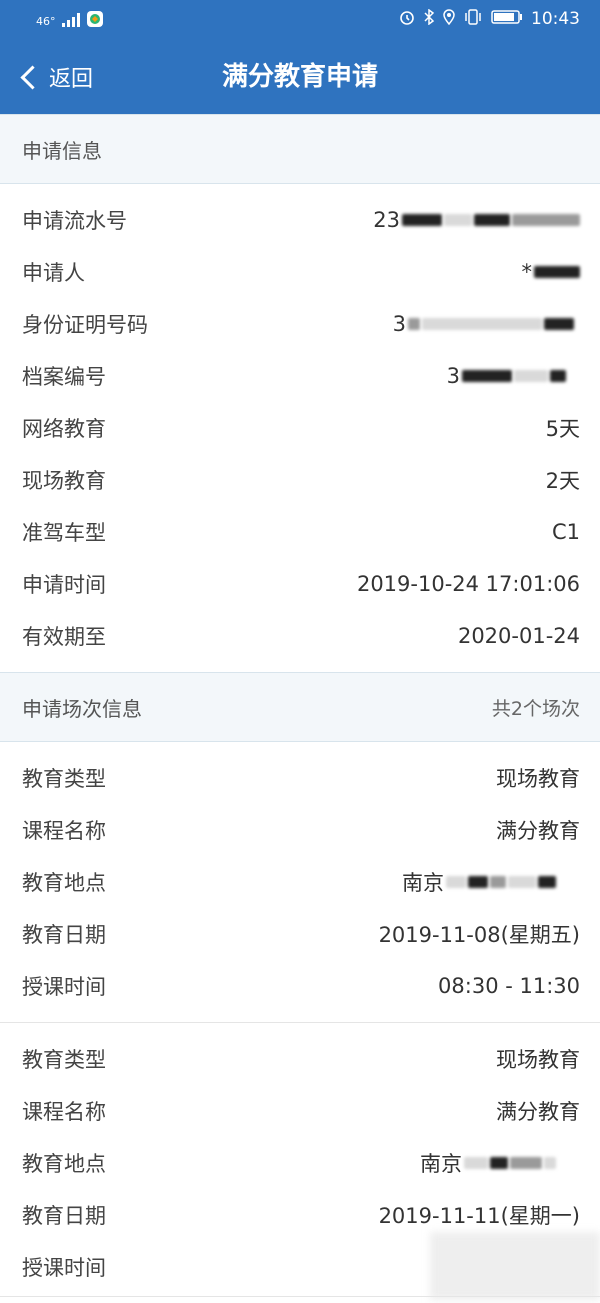  Describe the element at coordinates (300, 20) in the screenshot. I see `status-bar: 46° 10:43` at that location.